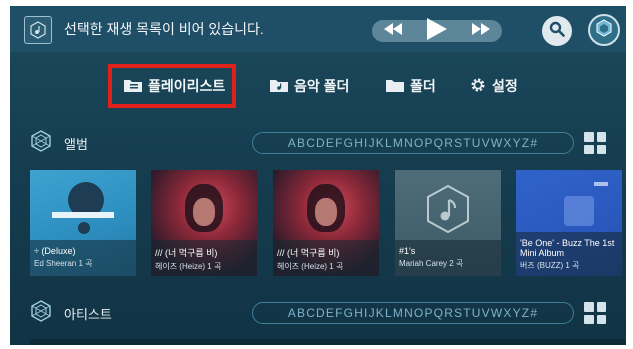 The width and height of the screenshot is (633, 349). I want to click on play-button, so click(437, 31).